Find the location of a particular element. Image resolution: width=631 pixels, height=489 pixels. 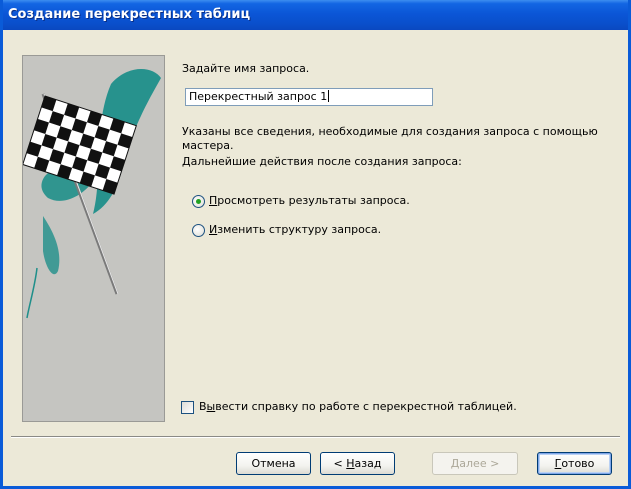

next-button: Далее > is located at coordinates (475, 463).